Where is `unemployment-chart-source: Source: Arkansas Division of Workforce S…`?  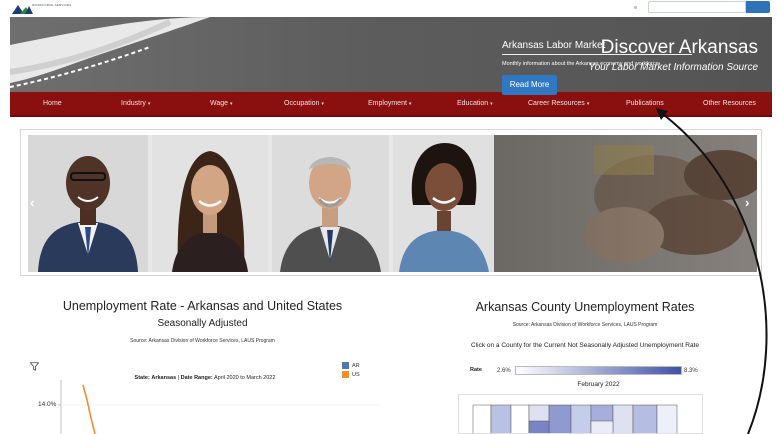 unemployment-chart-source: Source: Arkansas Division of Workforce S… is located at coordinates (202, 341).